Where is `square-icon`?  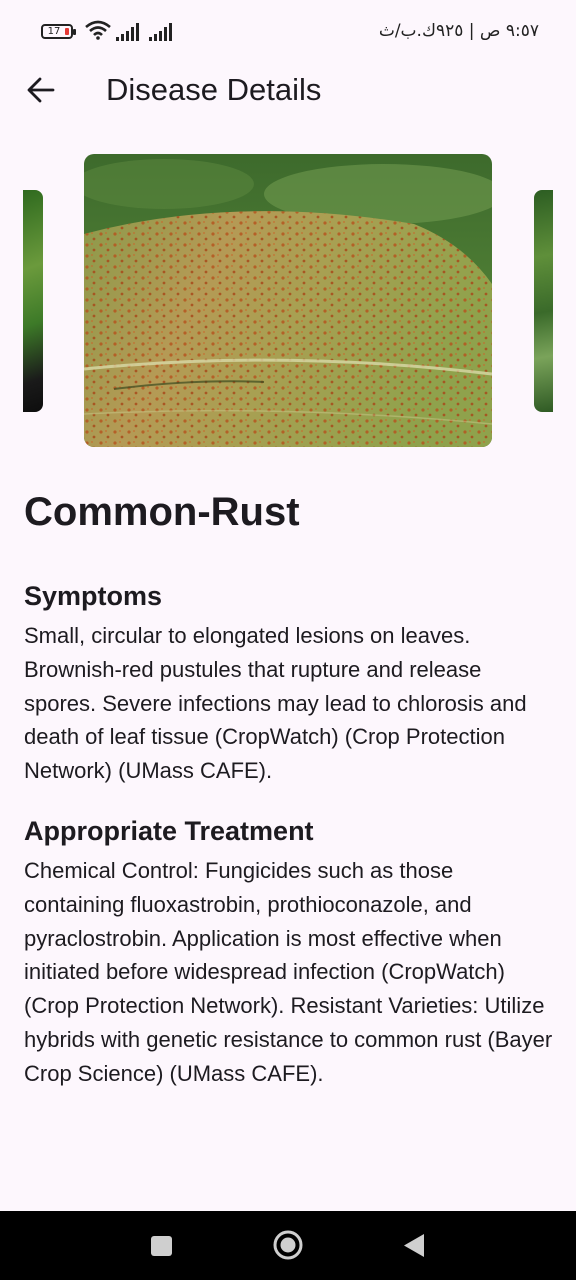
square-icon is located at coordinates (161, 1246).